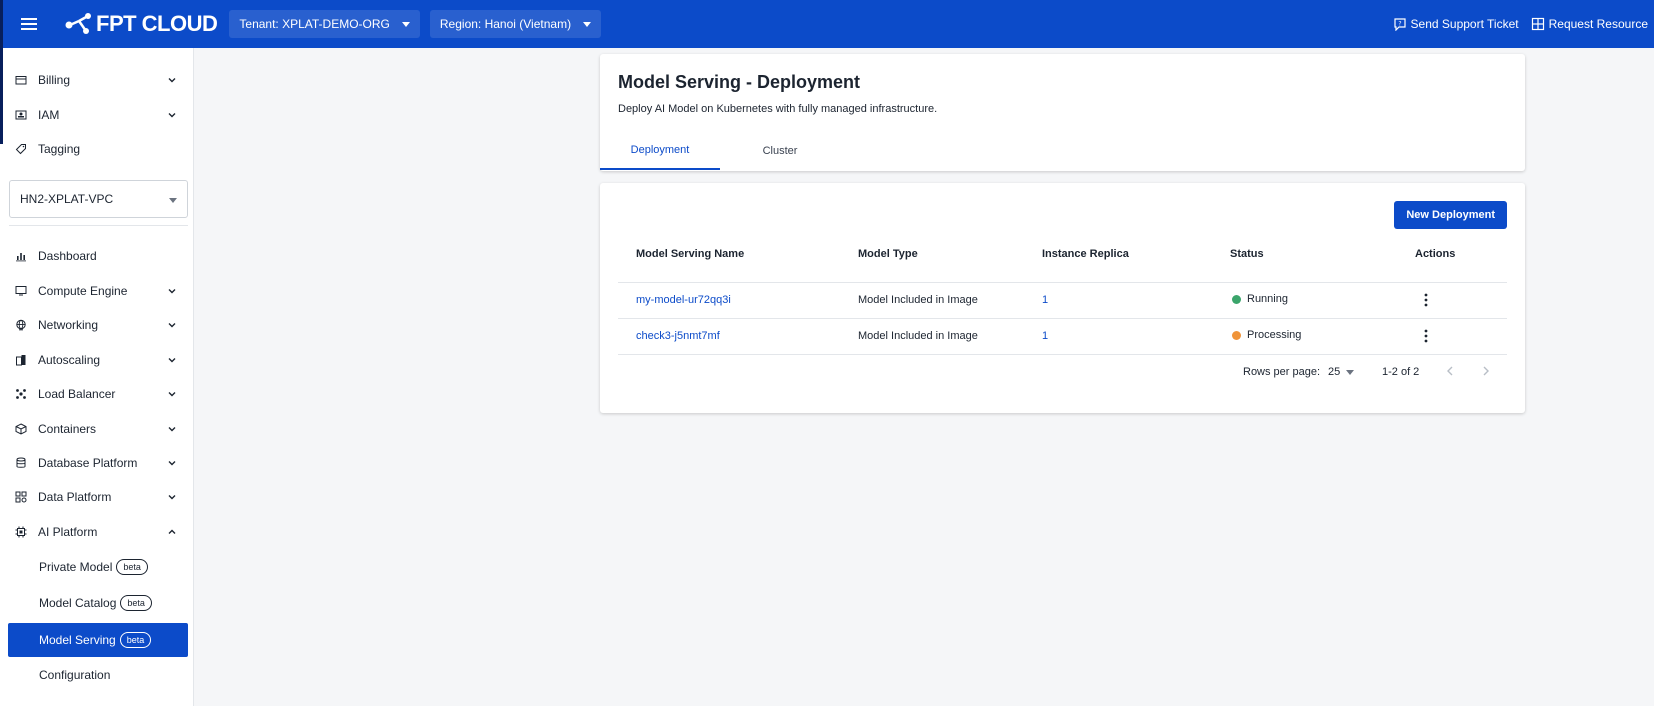  Describe the element at coordinates (76, 567) in the screenshot. I see `sidebar-subitem-label: Private Model` at that location.